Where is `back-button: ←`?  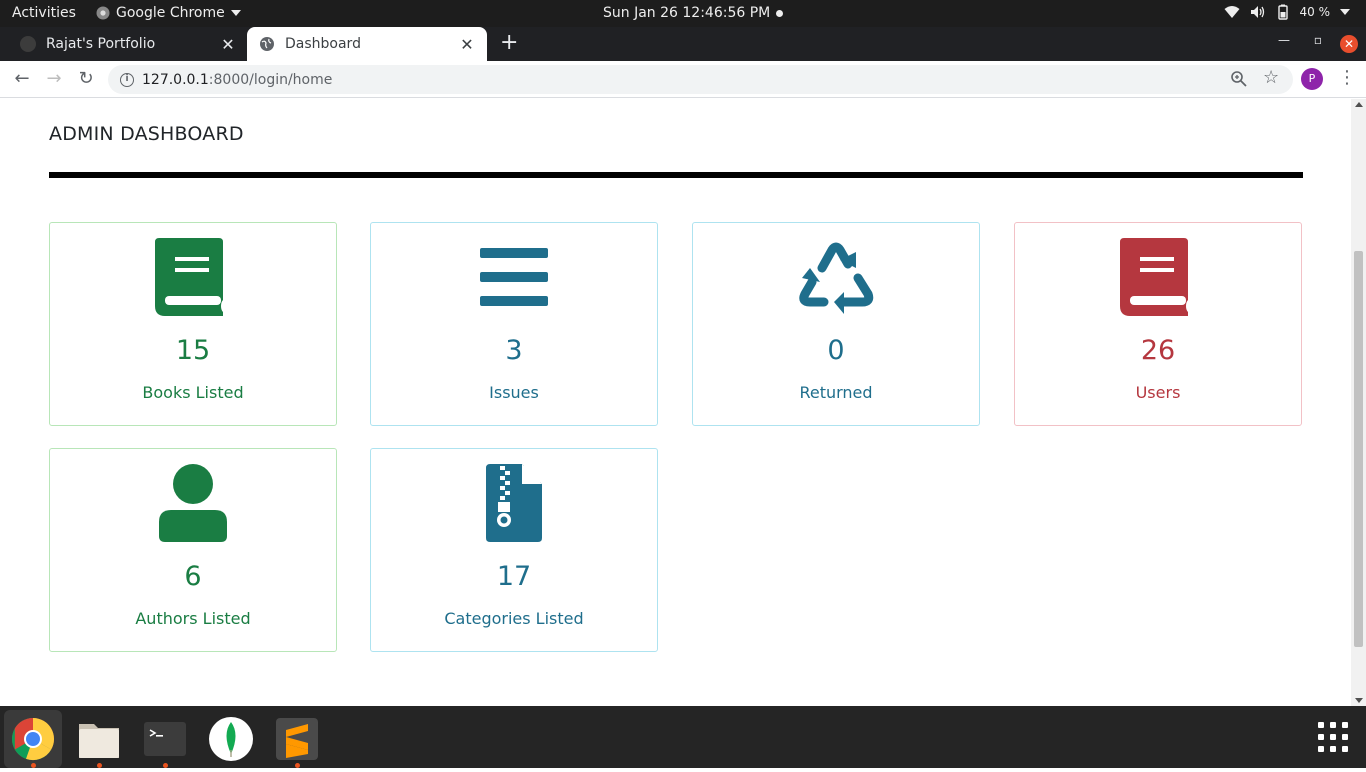
back-button: ← is located at coordinates (22, 79).